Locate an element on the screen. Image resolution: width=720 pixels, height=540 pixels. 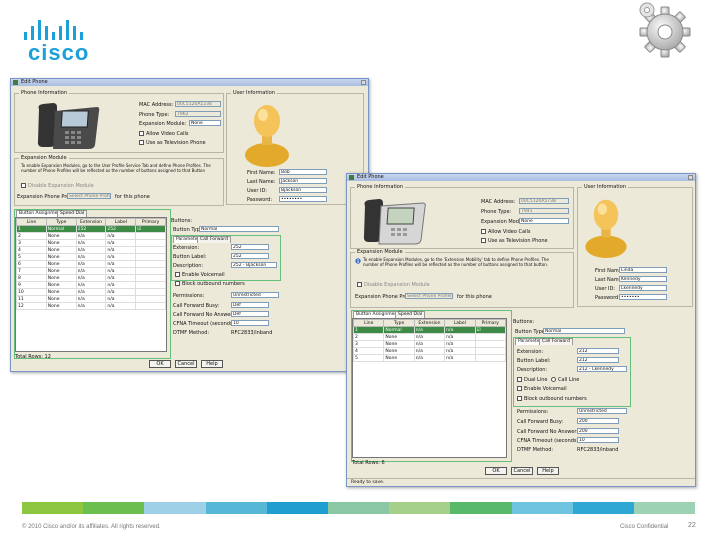
description-field: 212 - Lkennedy is located at coordinates (602, 369).